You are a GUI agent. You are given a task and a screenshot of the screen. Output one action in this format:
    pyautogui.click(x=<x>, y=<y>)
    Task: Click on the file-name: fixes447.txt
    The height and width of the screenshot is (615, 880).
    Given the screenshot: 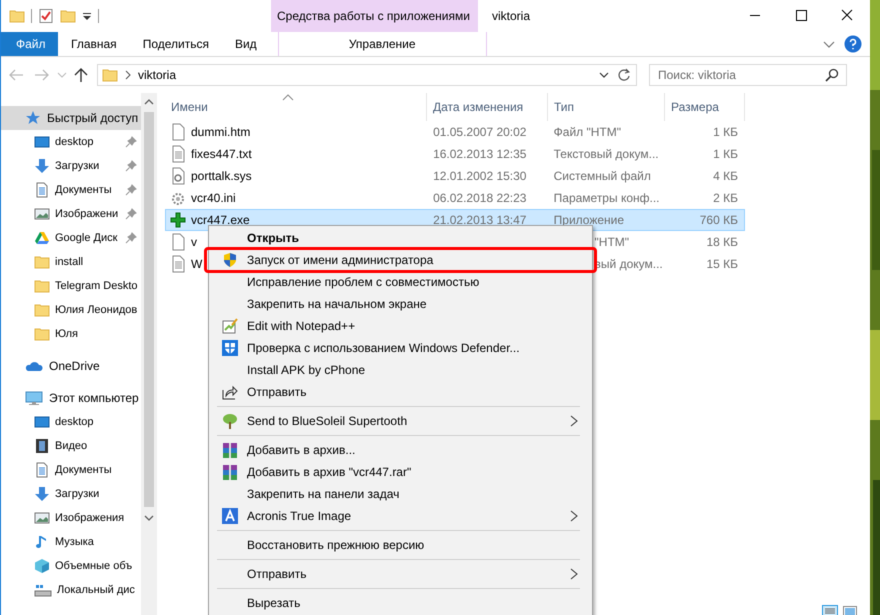 What is the action you would take?
    pyautogui.click(x=221, y=154)
    